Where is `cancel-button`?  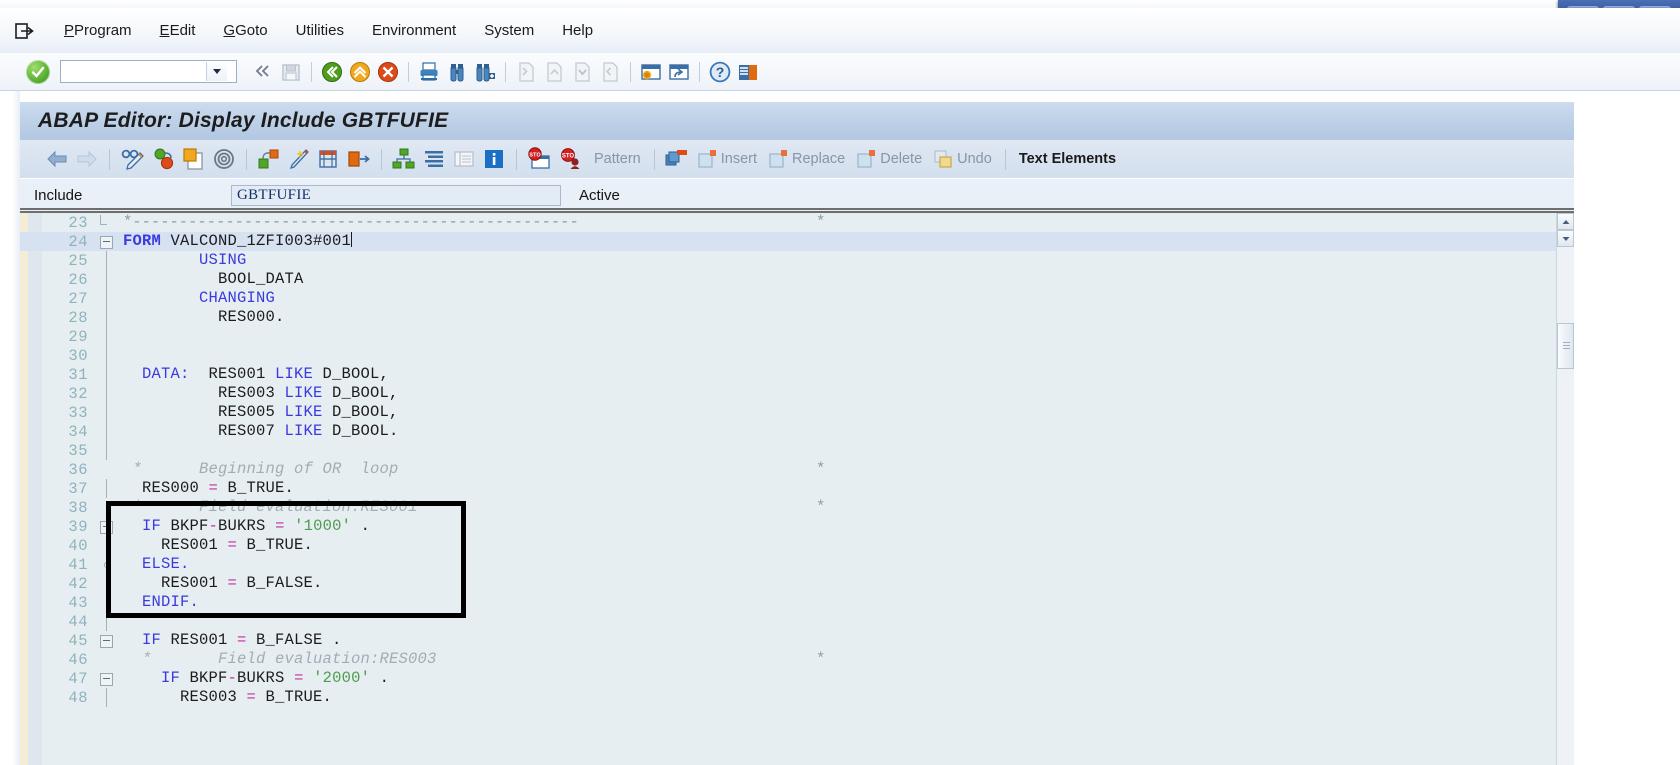
cancel-button is located at coordinates (388, 72).